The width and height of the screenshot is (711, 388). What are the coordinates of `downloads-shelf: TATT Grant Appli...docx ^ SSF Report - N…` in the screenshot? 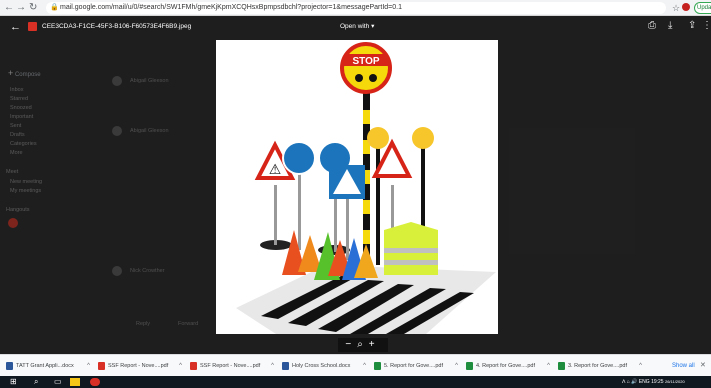 It's located at (355, 365).